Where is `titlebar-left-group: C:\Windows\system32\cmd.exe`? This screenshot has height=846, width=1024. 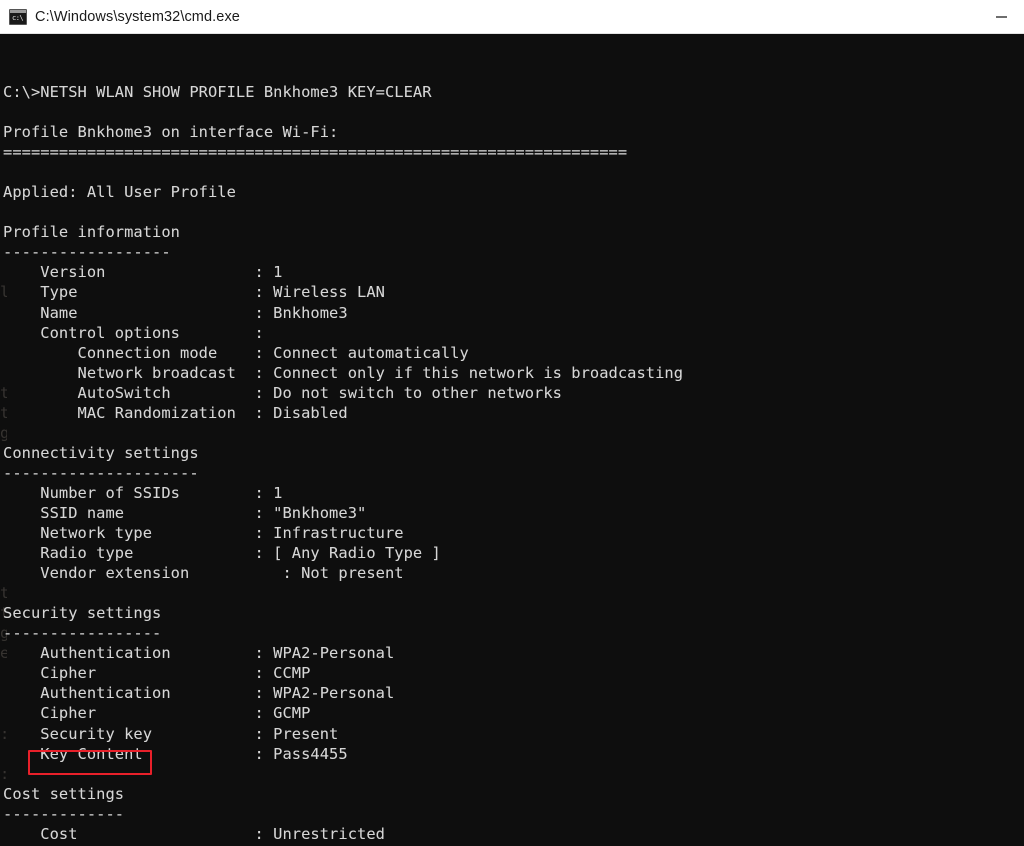 titlebar-left-group: C:\Windows\system32\cmd.exe is located at coordinates (120, 16).